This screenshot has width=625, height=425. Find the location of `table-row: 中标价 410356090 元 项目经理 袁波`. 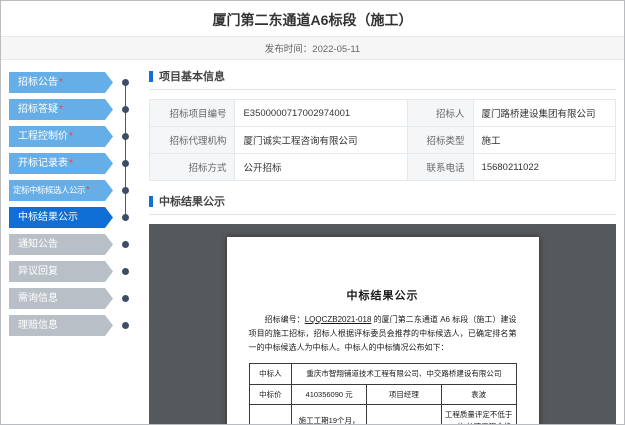

table-row: 中标价 410356090 元 项目经理 袁波 is located at coordinates (382, 394).